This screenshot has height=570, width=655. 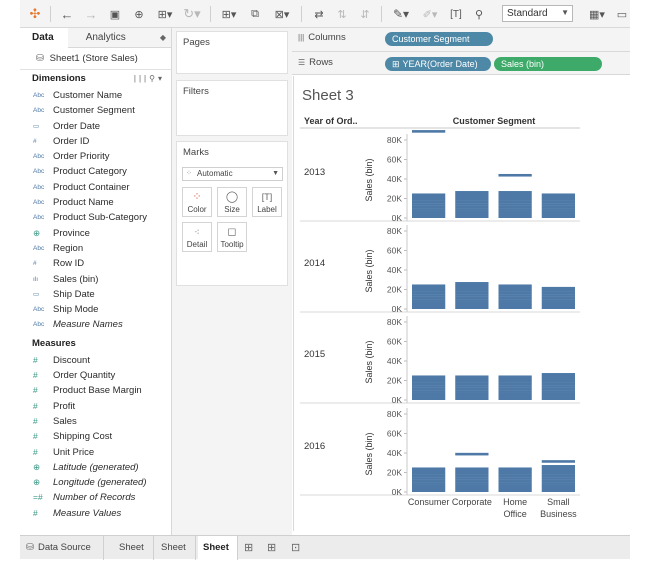 What do you see at coordinates (95, 202) in the screenshot?
I see `field-item: Abc Product Name` at bounding box center [95, 202].